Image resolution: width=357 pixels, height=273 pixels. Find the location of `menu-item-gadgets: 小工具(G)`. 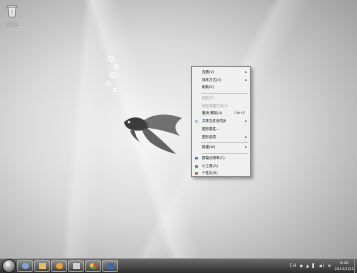

menu-item-gadgets: 小工具(G) is located at coordinates (221, 167).